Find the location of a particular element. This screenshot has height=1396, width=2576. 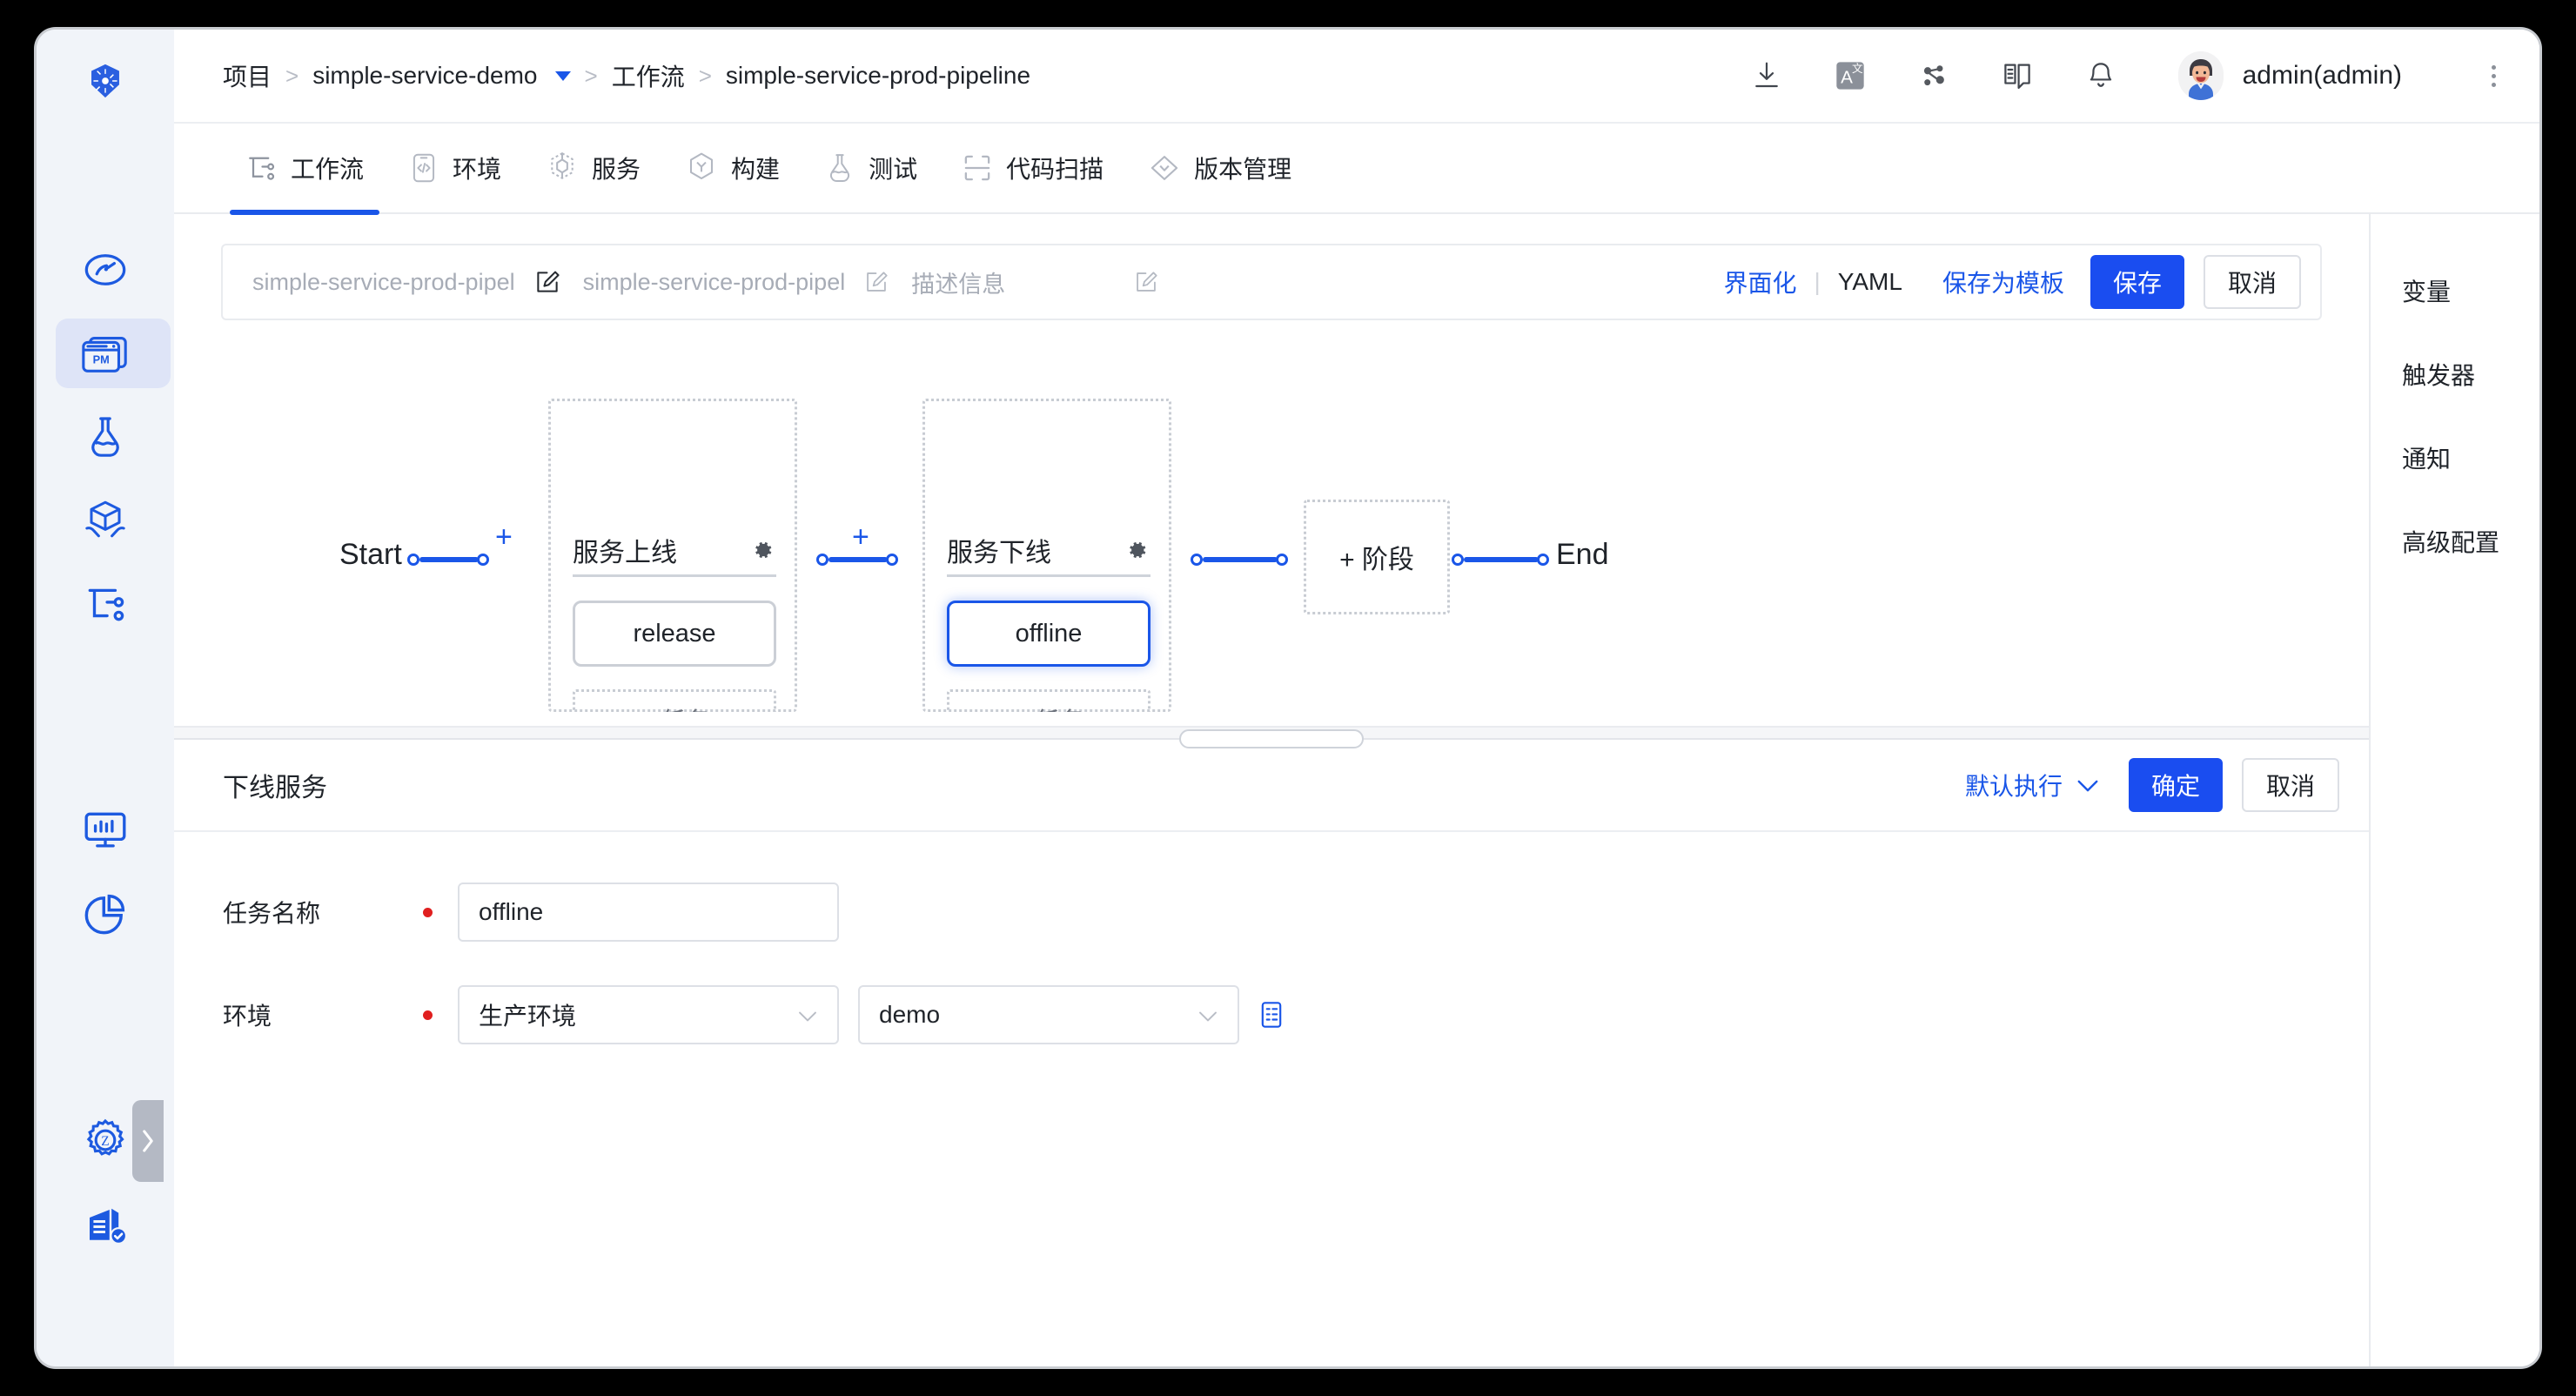

flow-port-end is located at coordinates (1543, 560).